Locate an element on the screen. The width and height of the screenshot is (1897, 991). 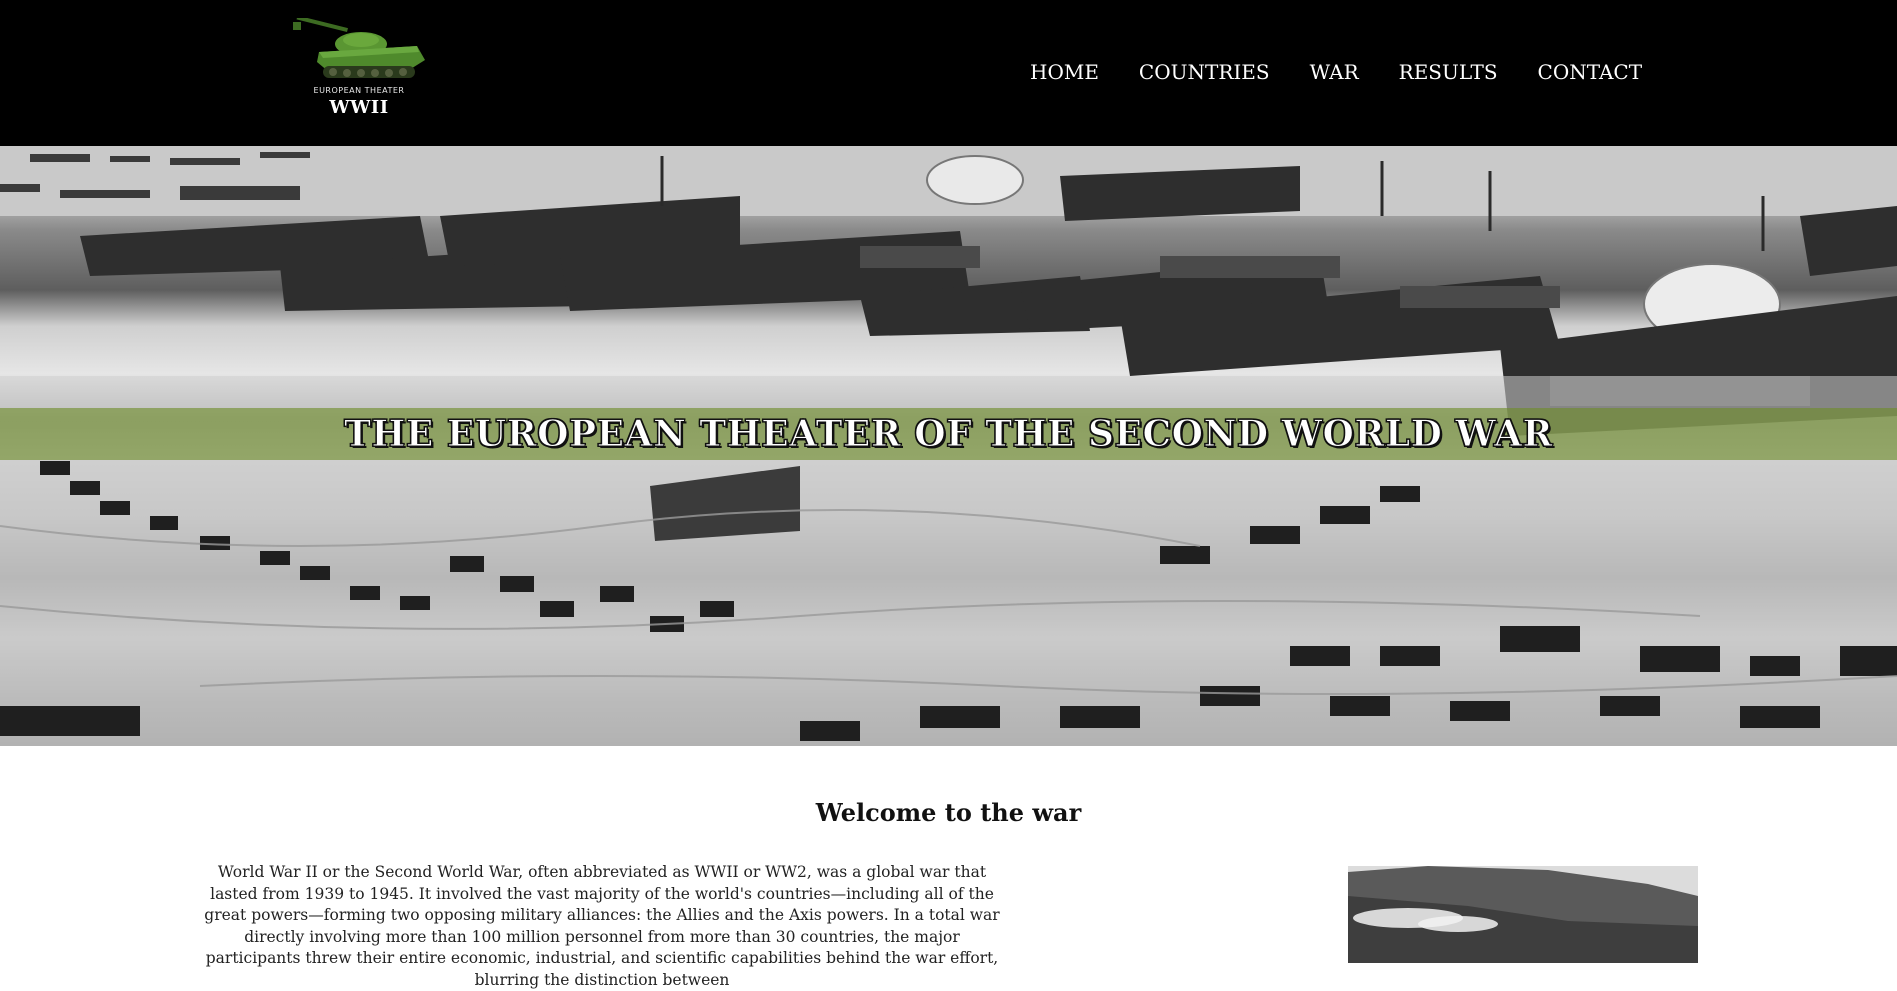
nav-war: WAR is located at coordinates (1334, 72).